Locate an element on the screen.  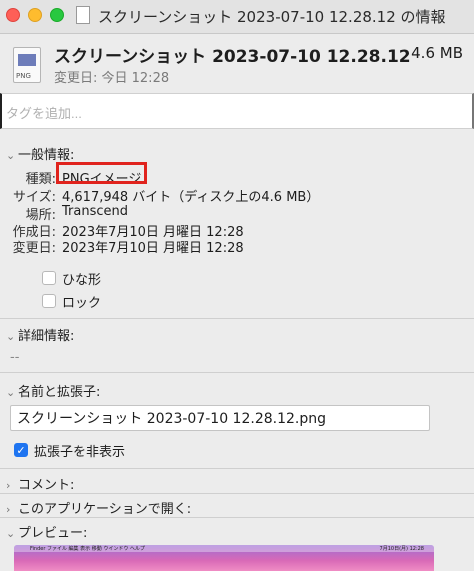
general-section-header: ⌄ 一般情報: is located at coordinates (40, 153).